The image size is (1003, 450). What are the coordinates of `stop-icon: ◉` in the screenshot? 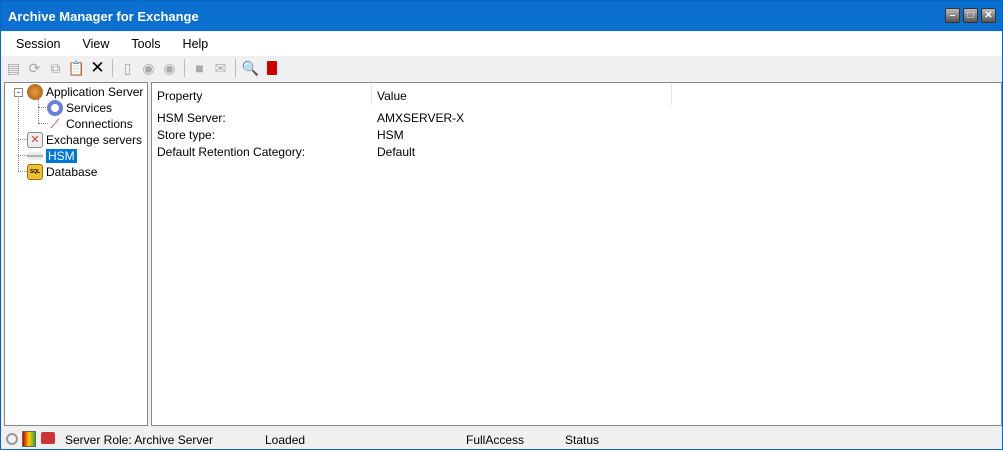 It's located at (169, 68).